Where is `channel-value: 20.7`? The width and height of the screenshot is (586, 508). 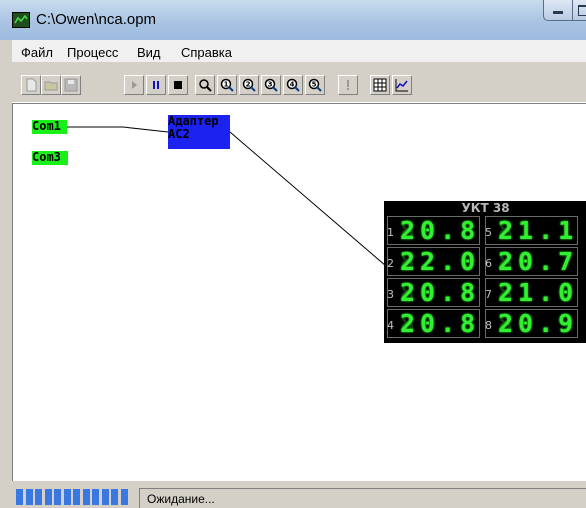
channel-value: 20.7 is located at coordinates (538, 261).